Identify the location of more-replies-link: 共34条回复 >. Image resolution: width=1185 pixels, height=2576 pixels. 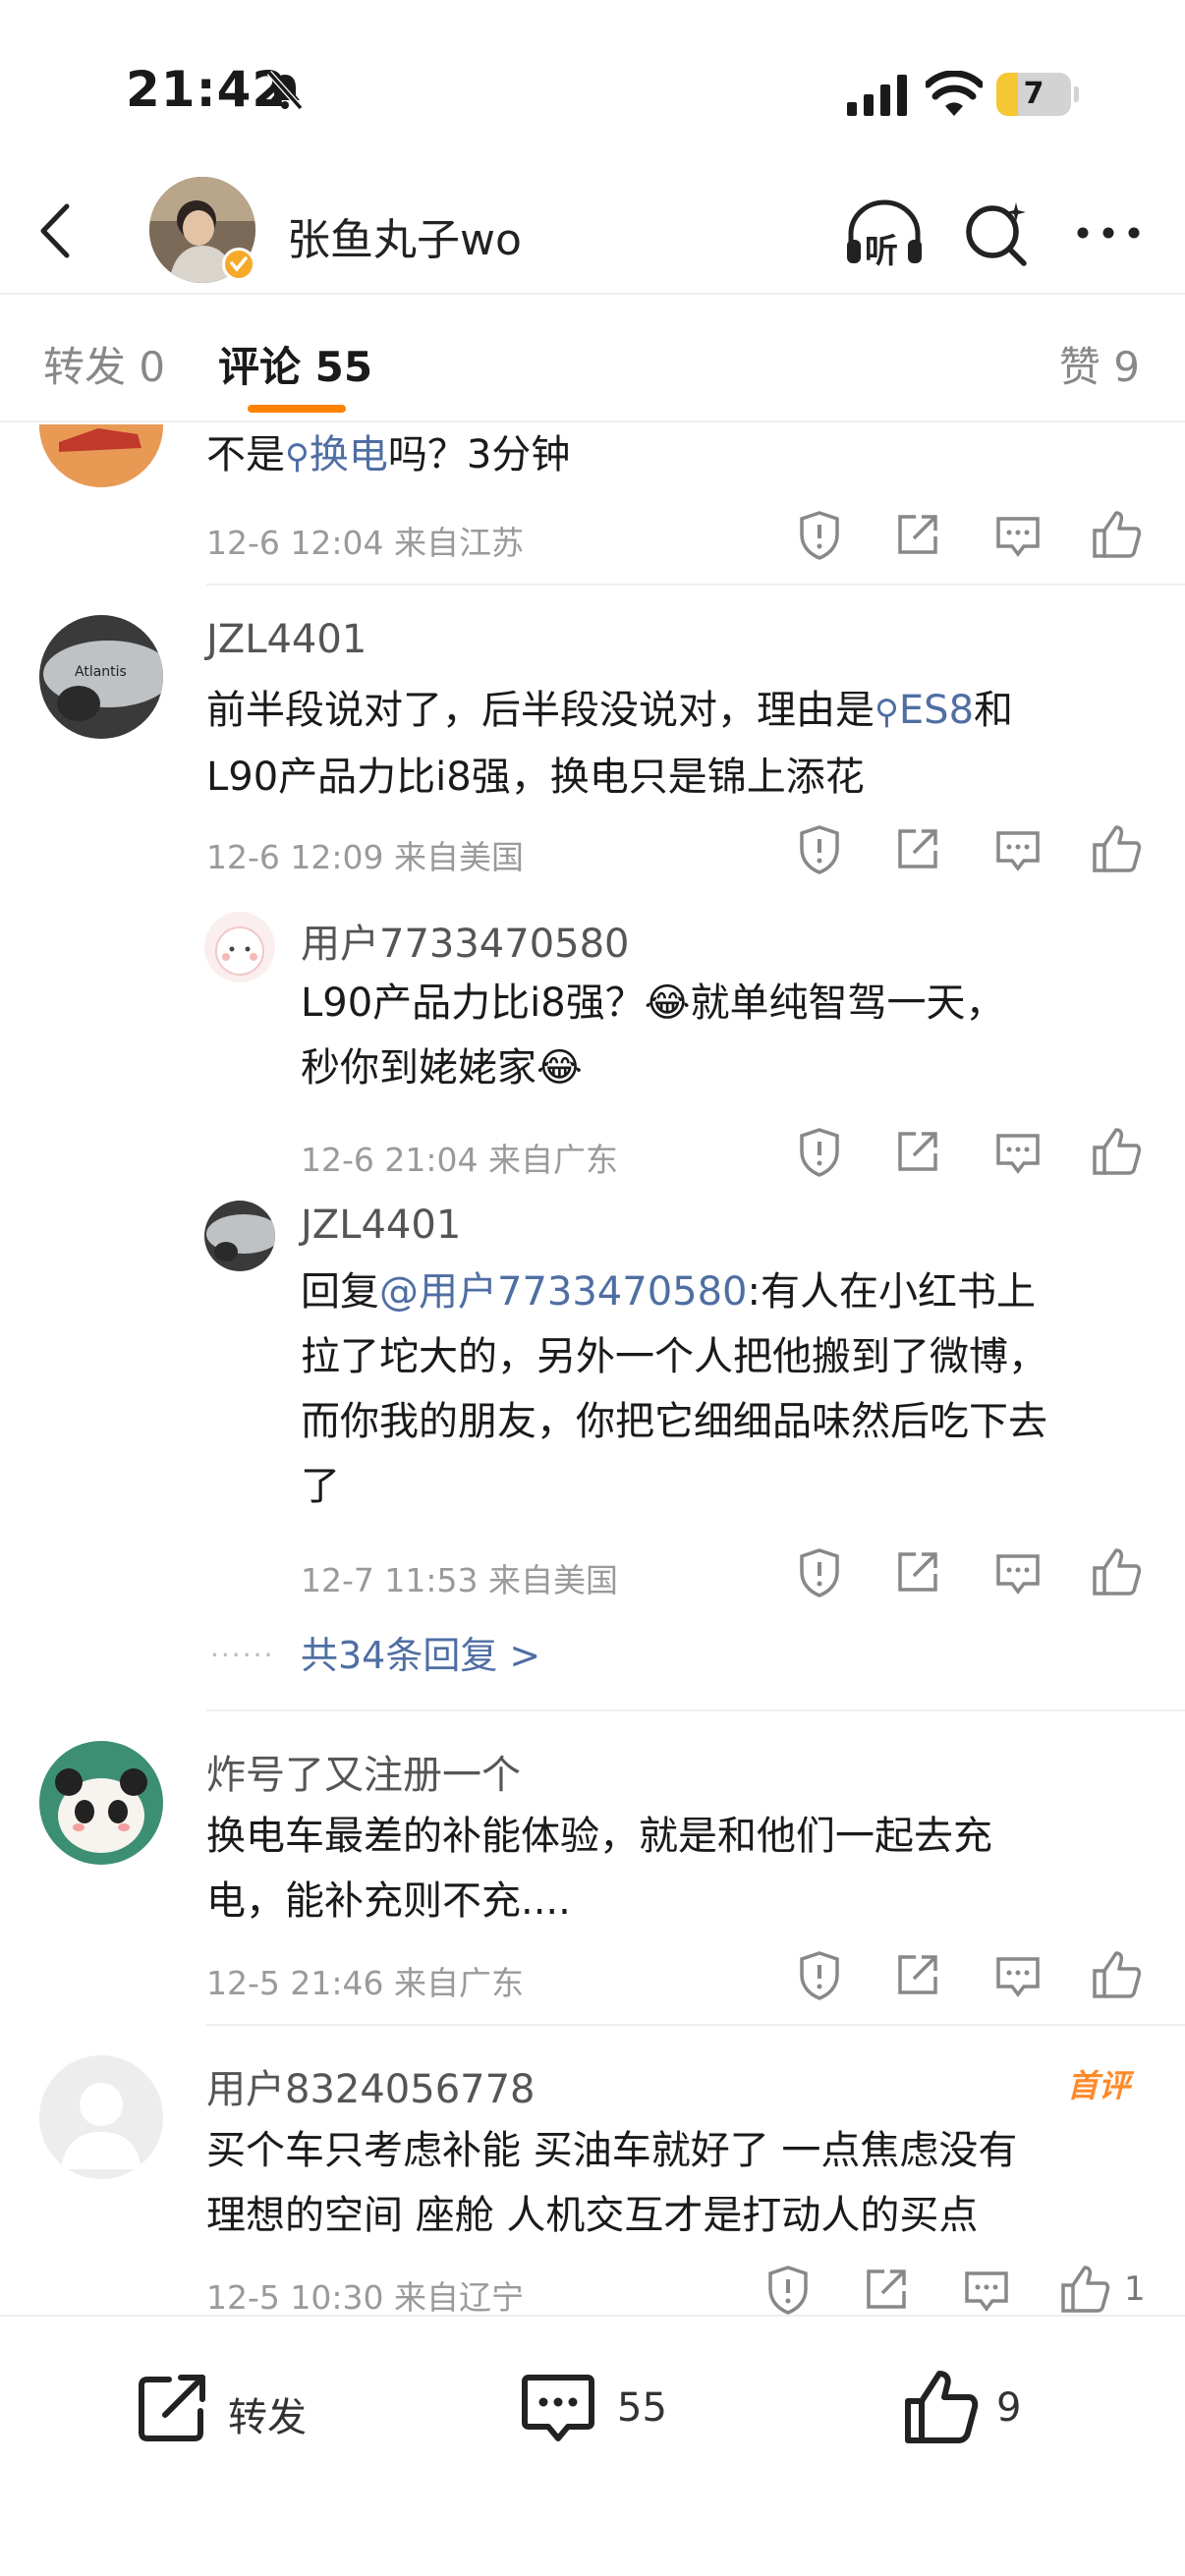
(421, 1652).